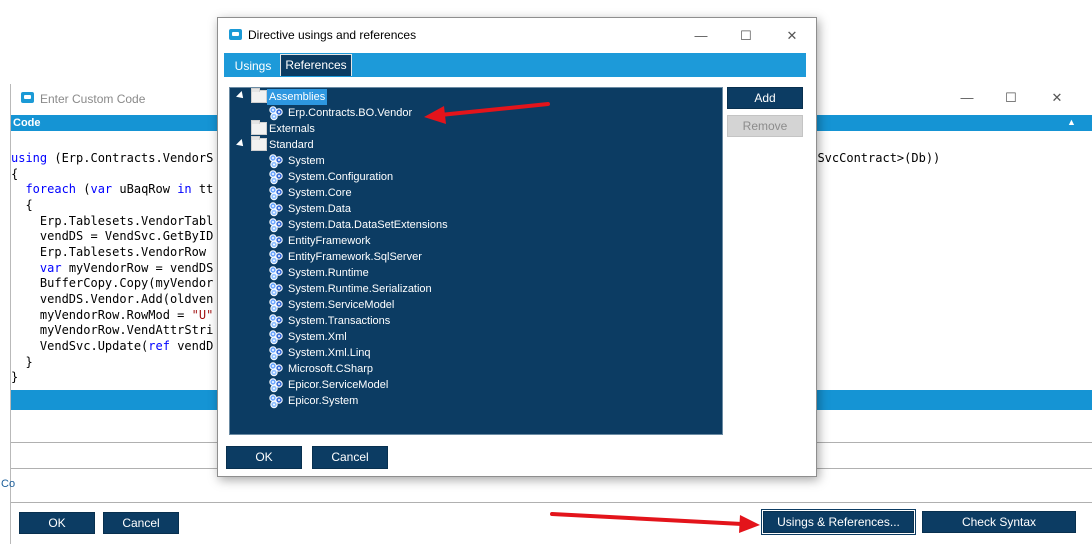 This screenshot has width=1092, height=544. What do you see at coordinates (341, 177) in the screenshot?
I see `tree-node-label: System.Configuration` at bounding box center [341, 177].